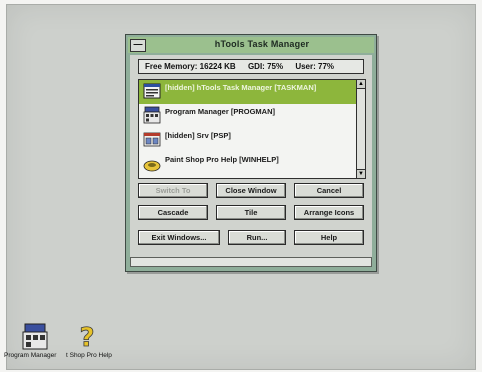 This screenshot has width=482, height=372. I want to click on window-title: hTools Task Manager, so click(262, 44).